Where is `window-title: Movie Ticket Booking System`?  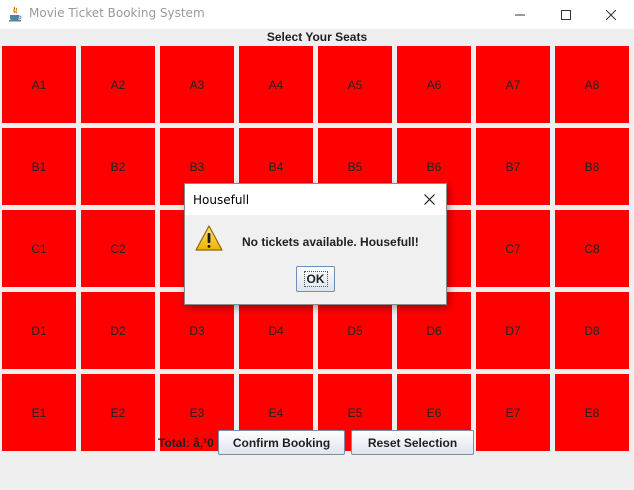
window-title: Movie Ticket Booking System is located at coordinates (117, 13).